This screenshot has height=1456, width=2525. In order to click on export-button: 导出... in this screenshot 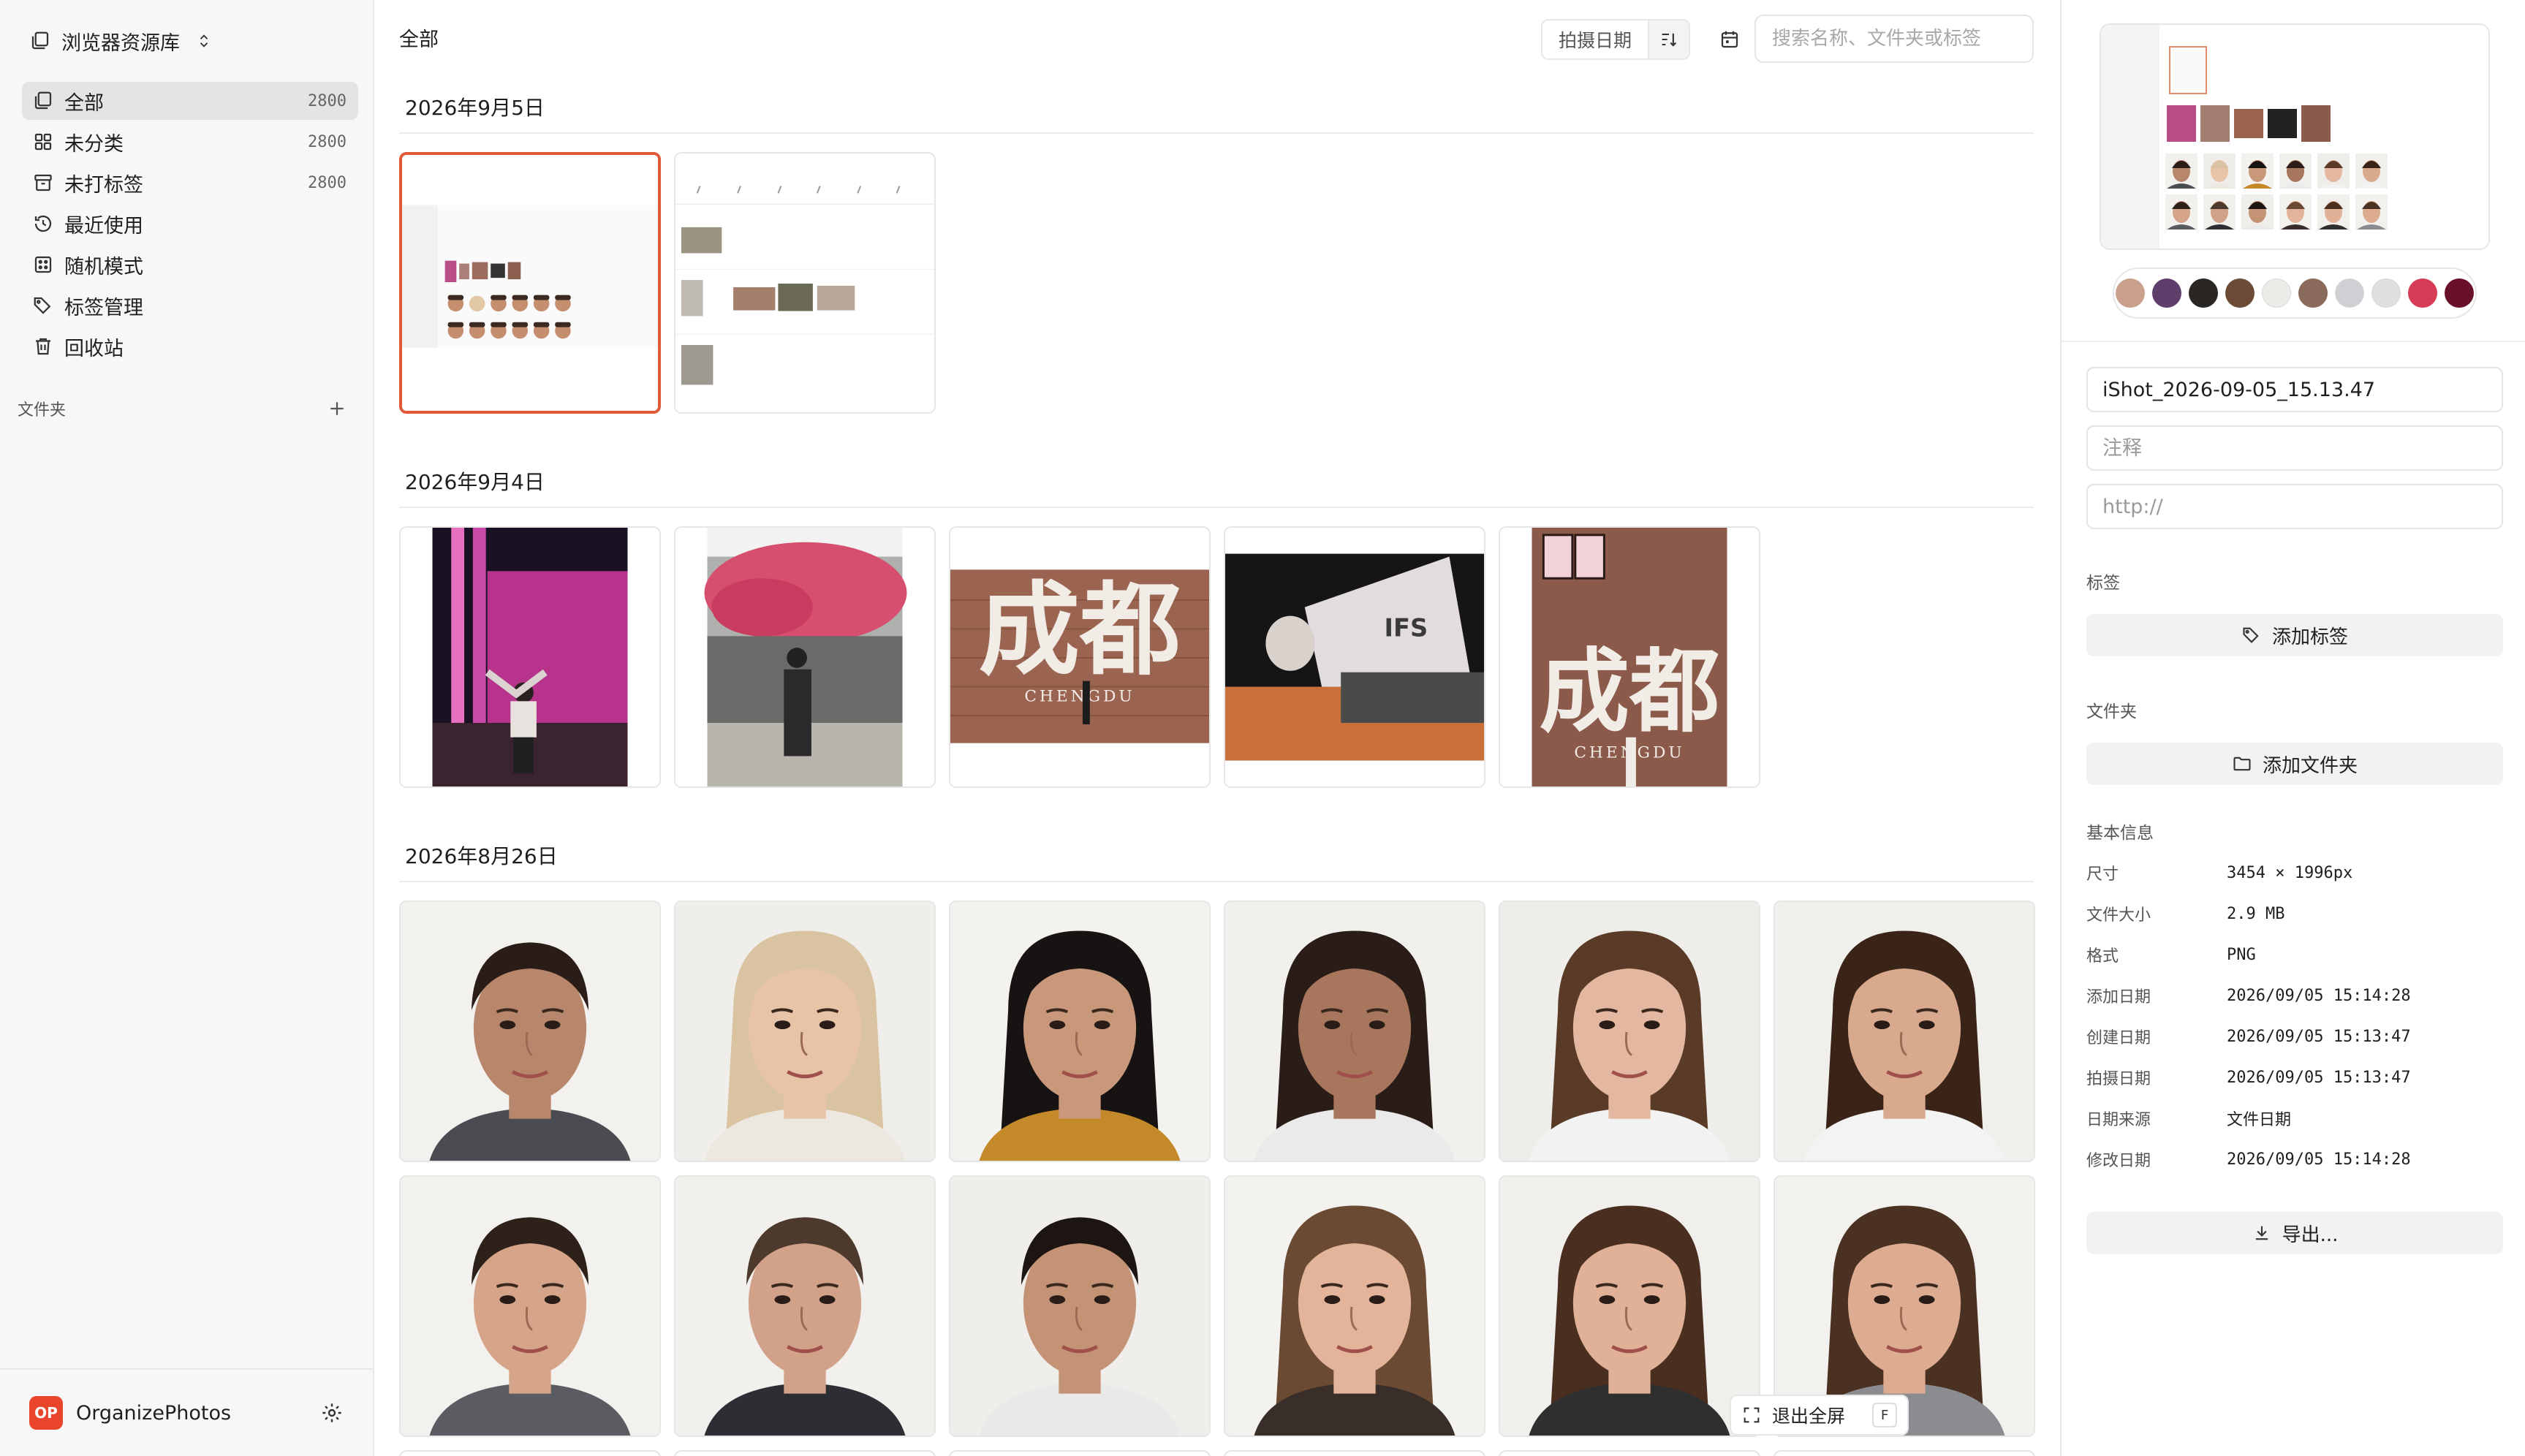, I will do `click(2294, 1233)`.